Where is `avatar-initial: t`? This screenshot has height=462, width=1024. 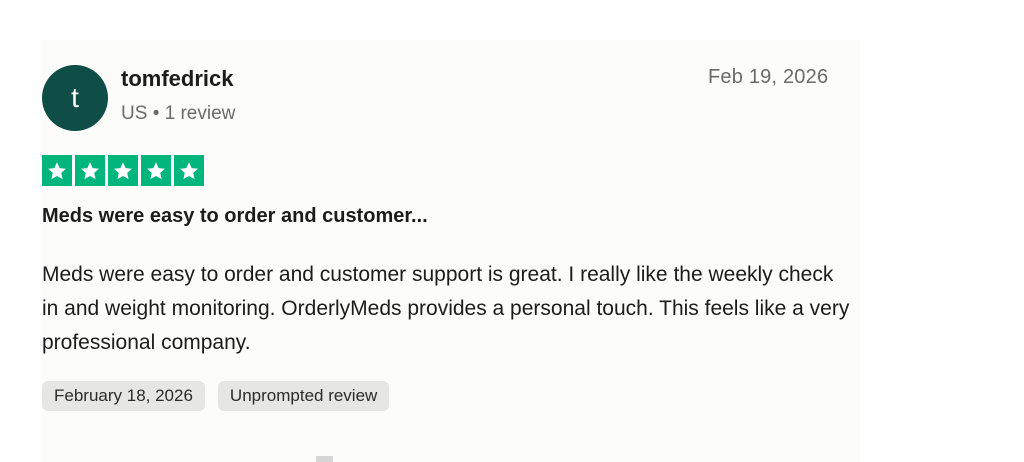 avatar-initial: t is located at coordinates (75, 97).